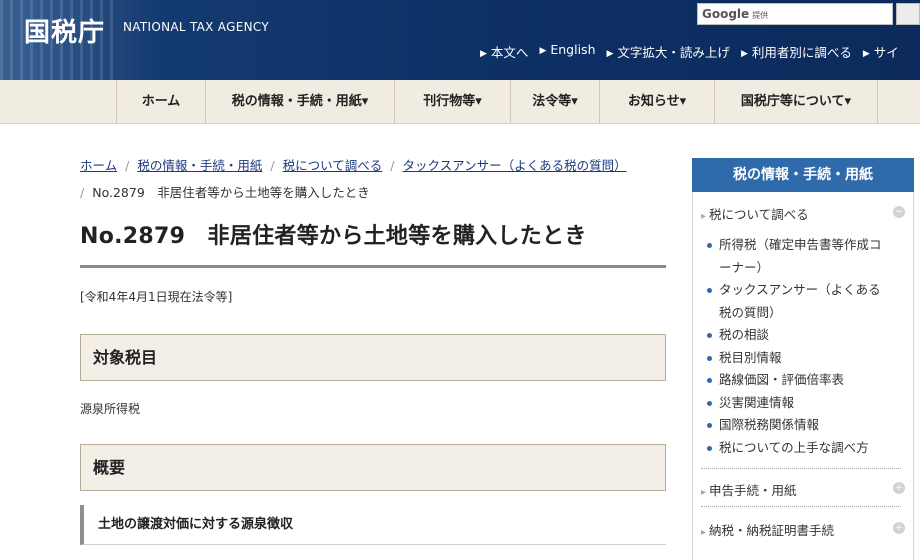  I want to click on search-button, so click(908, 14).